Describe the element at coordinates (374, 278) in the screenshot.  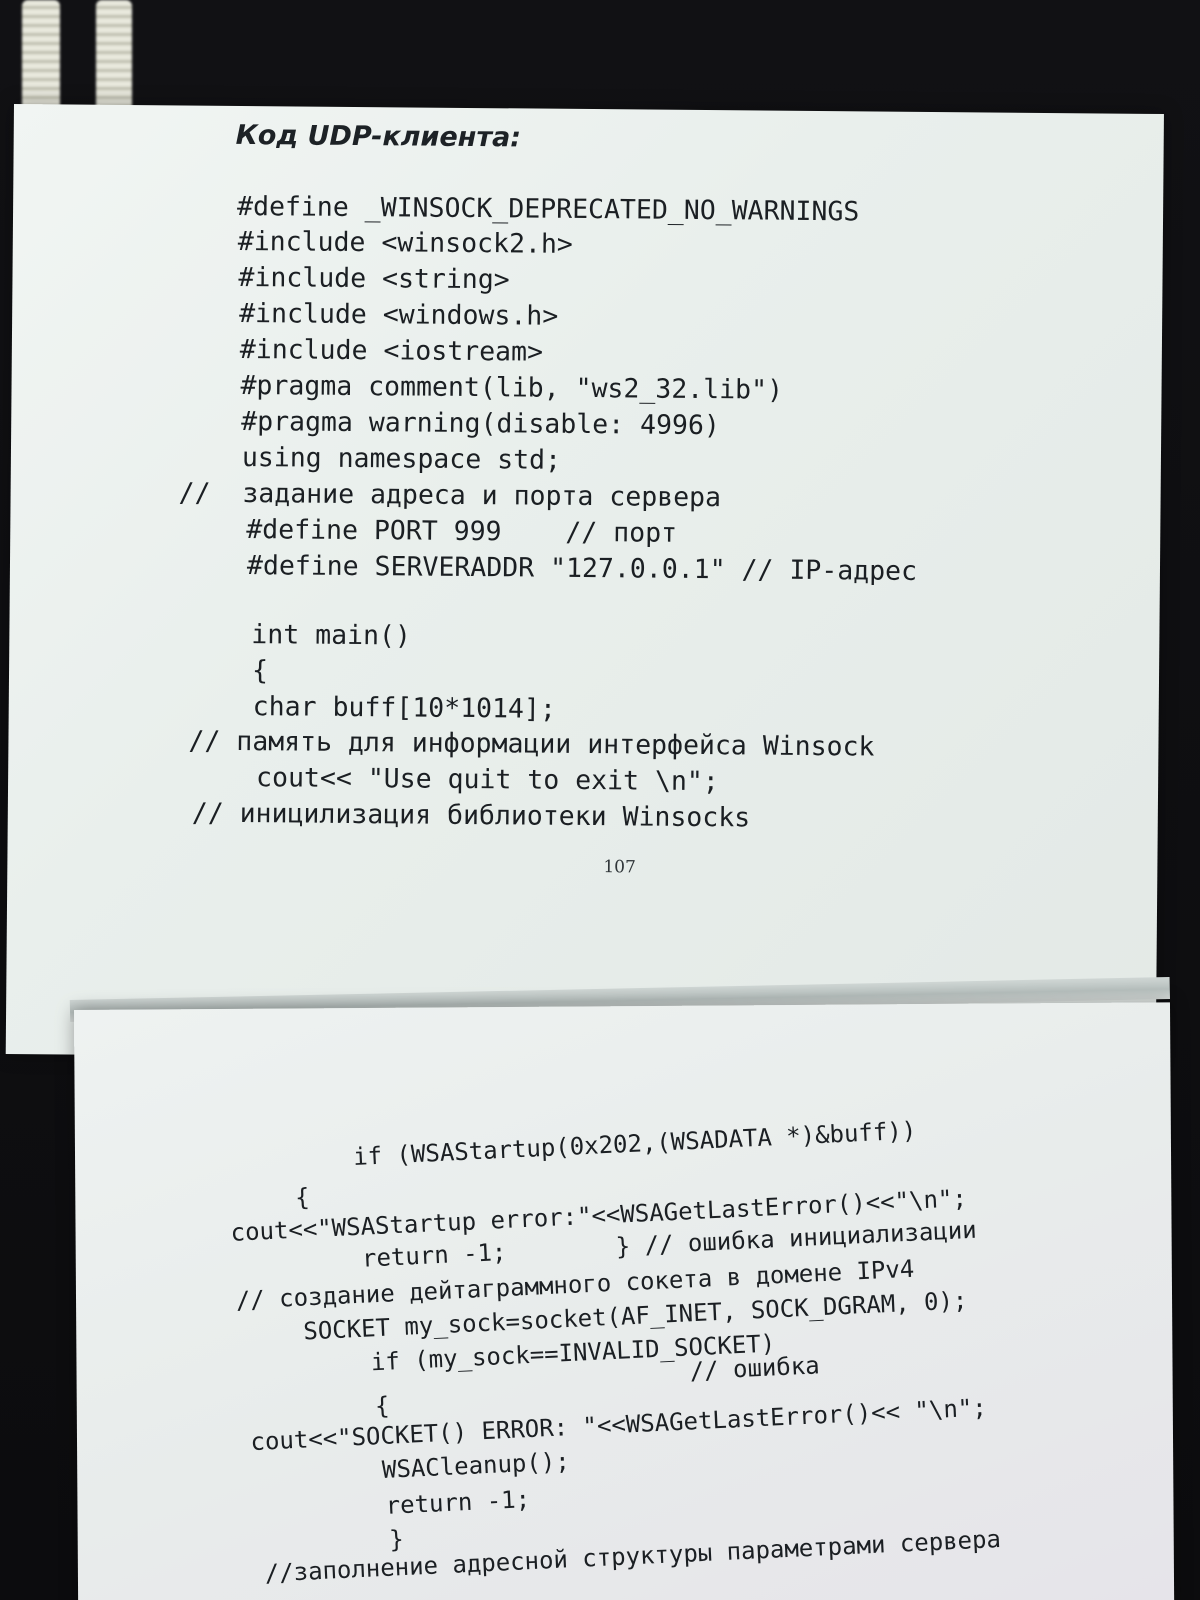
I see `code-line: #include <string>` at that location.